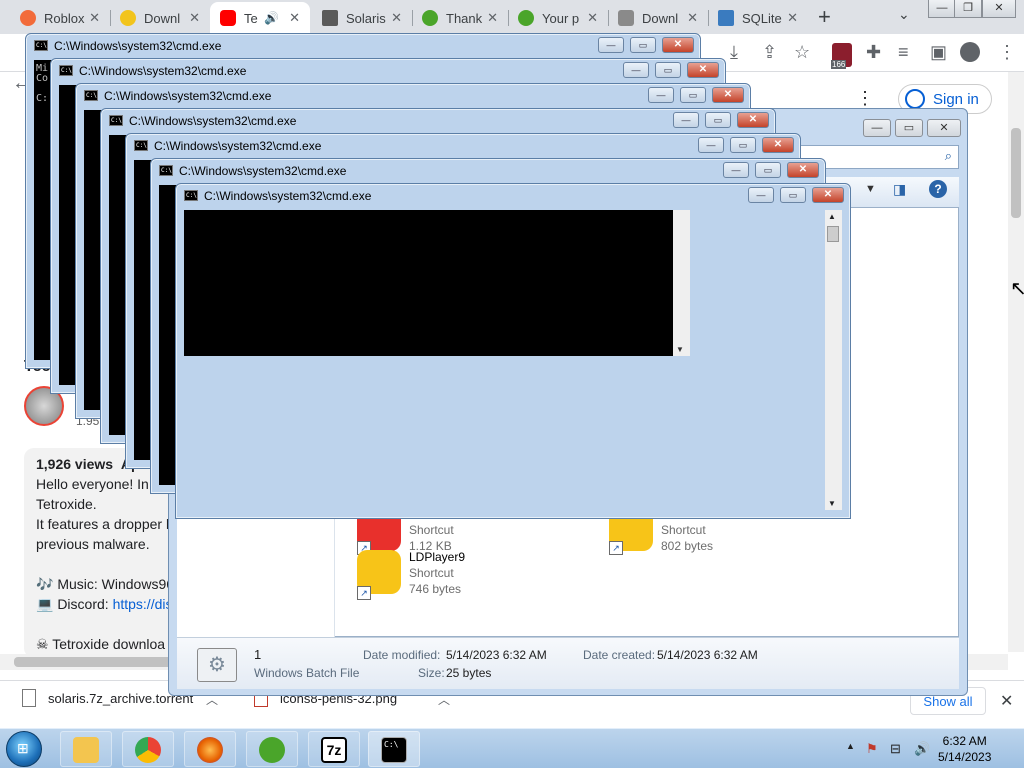 The height and width of the screenshot is (768, 1024). Describe the element at coordinates (769, 52) in the screenshot. I see `share-icon: ⇪` at that location.